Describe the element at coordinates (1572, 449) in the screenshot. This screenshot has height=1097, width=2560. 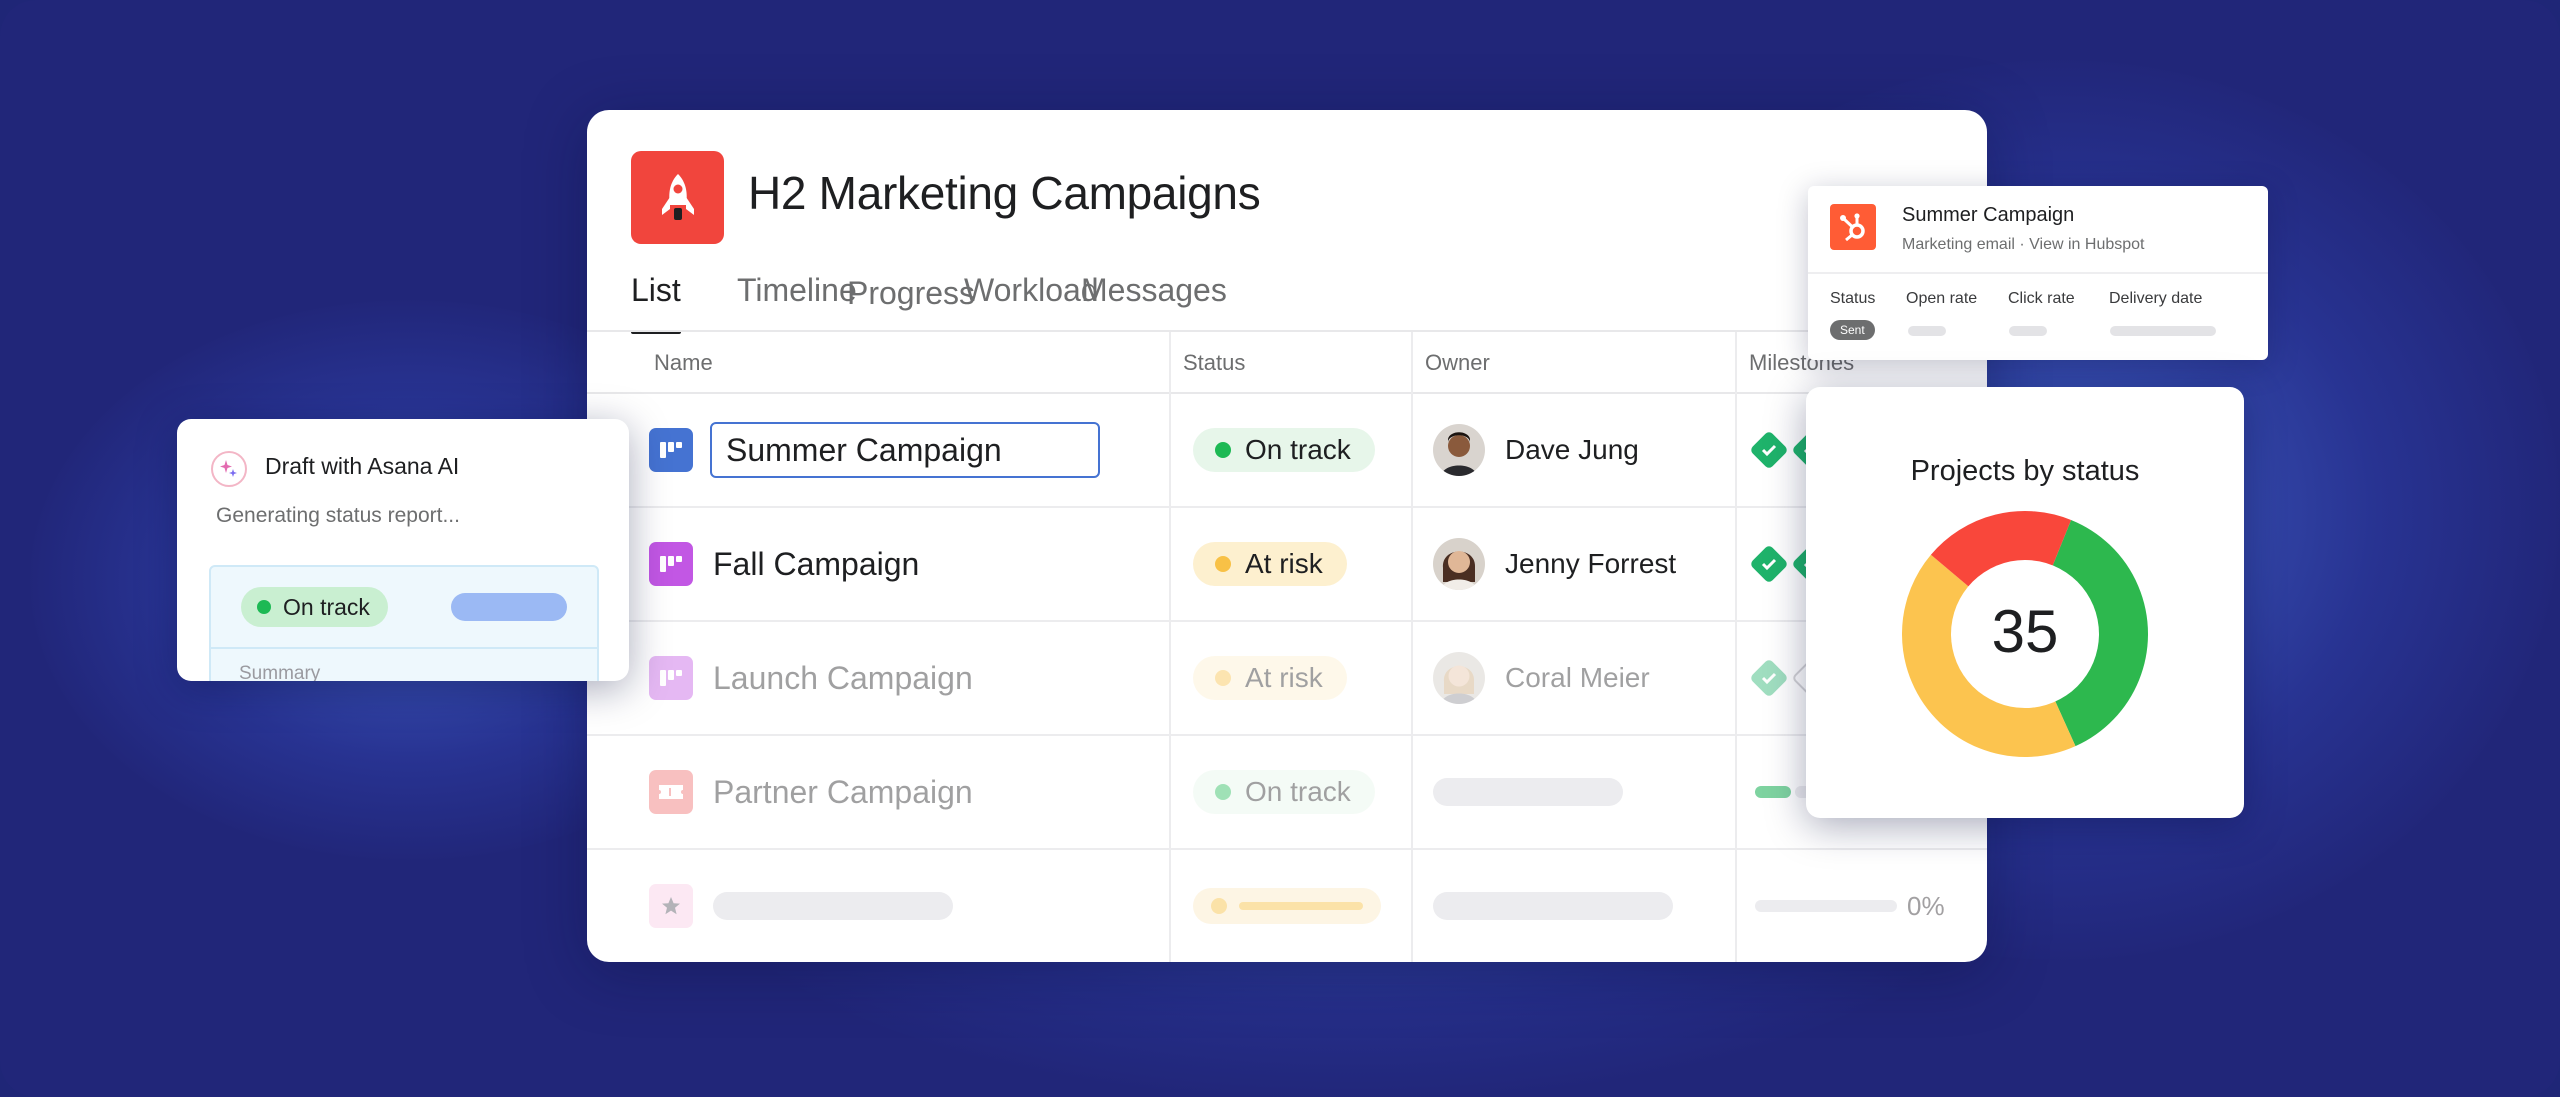
I see `owner-name: Dave Jung` at that location.